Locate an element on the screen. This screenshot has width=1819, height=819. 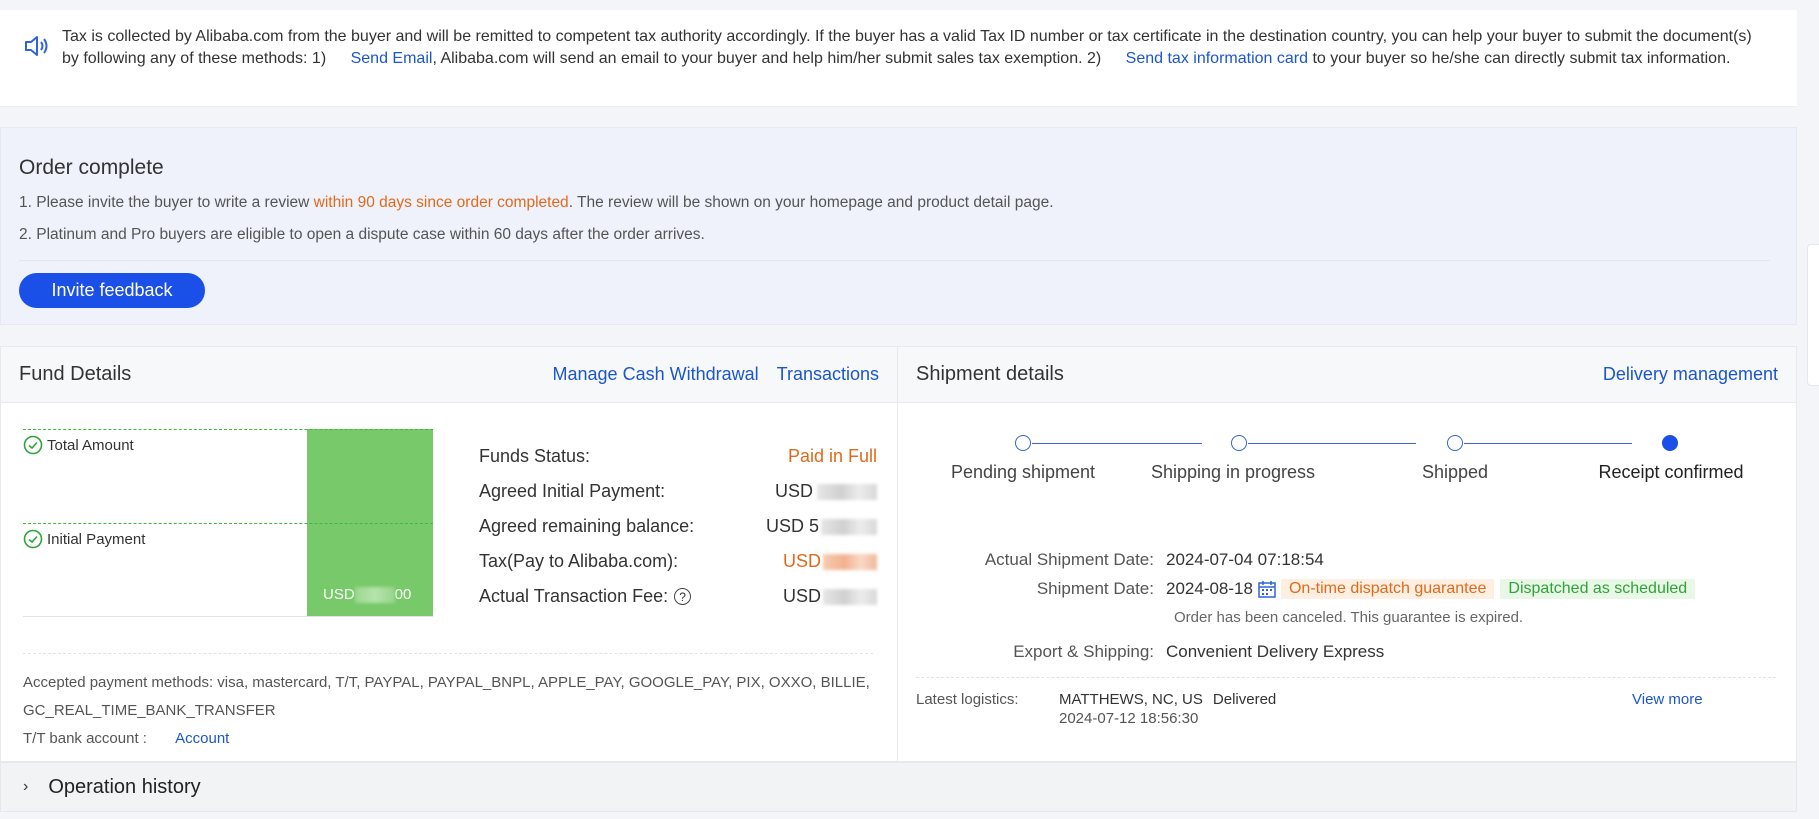
logistics-time: 2024-07-12 18:56:30 is located at coordinates (1129, 718).